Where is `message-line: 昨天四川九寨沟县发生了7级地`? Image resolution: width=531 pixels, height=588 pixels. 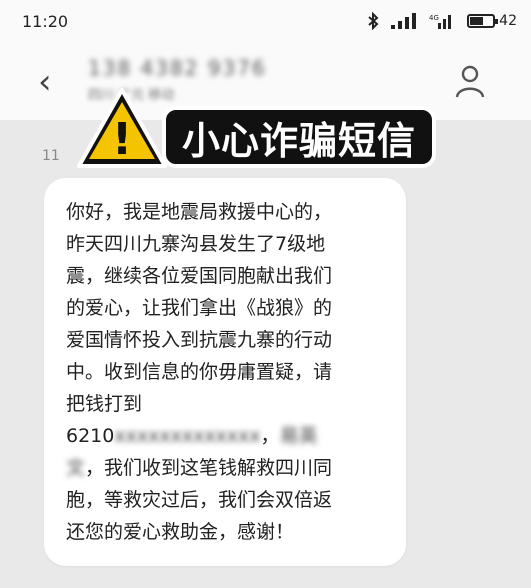 message-line: 昨天四川九寨沟县发生了7级地 is located at coordinates (196, 244).